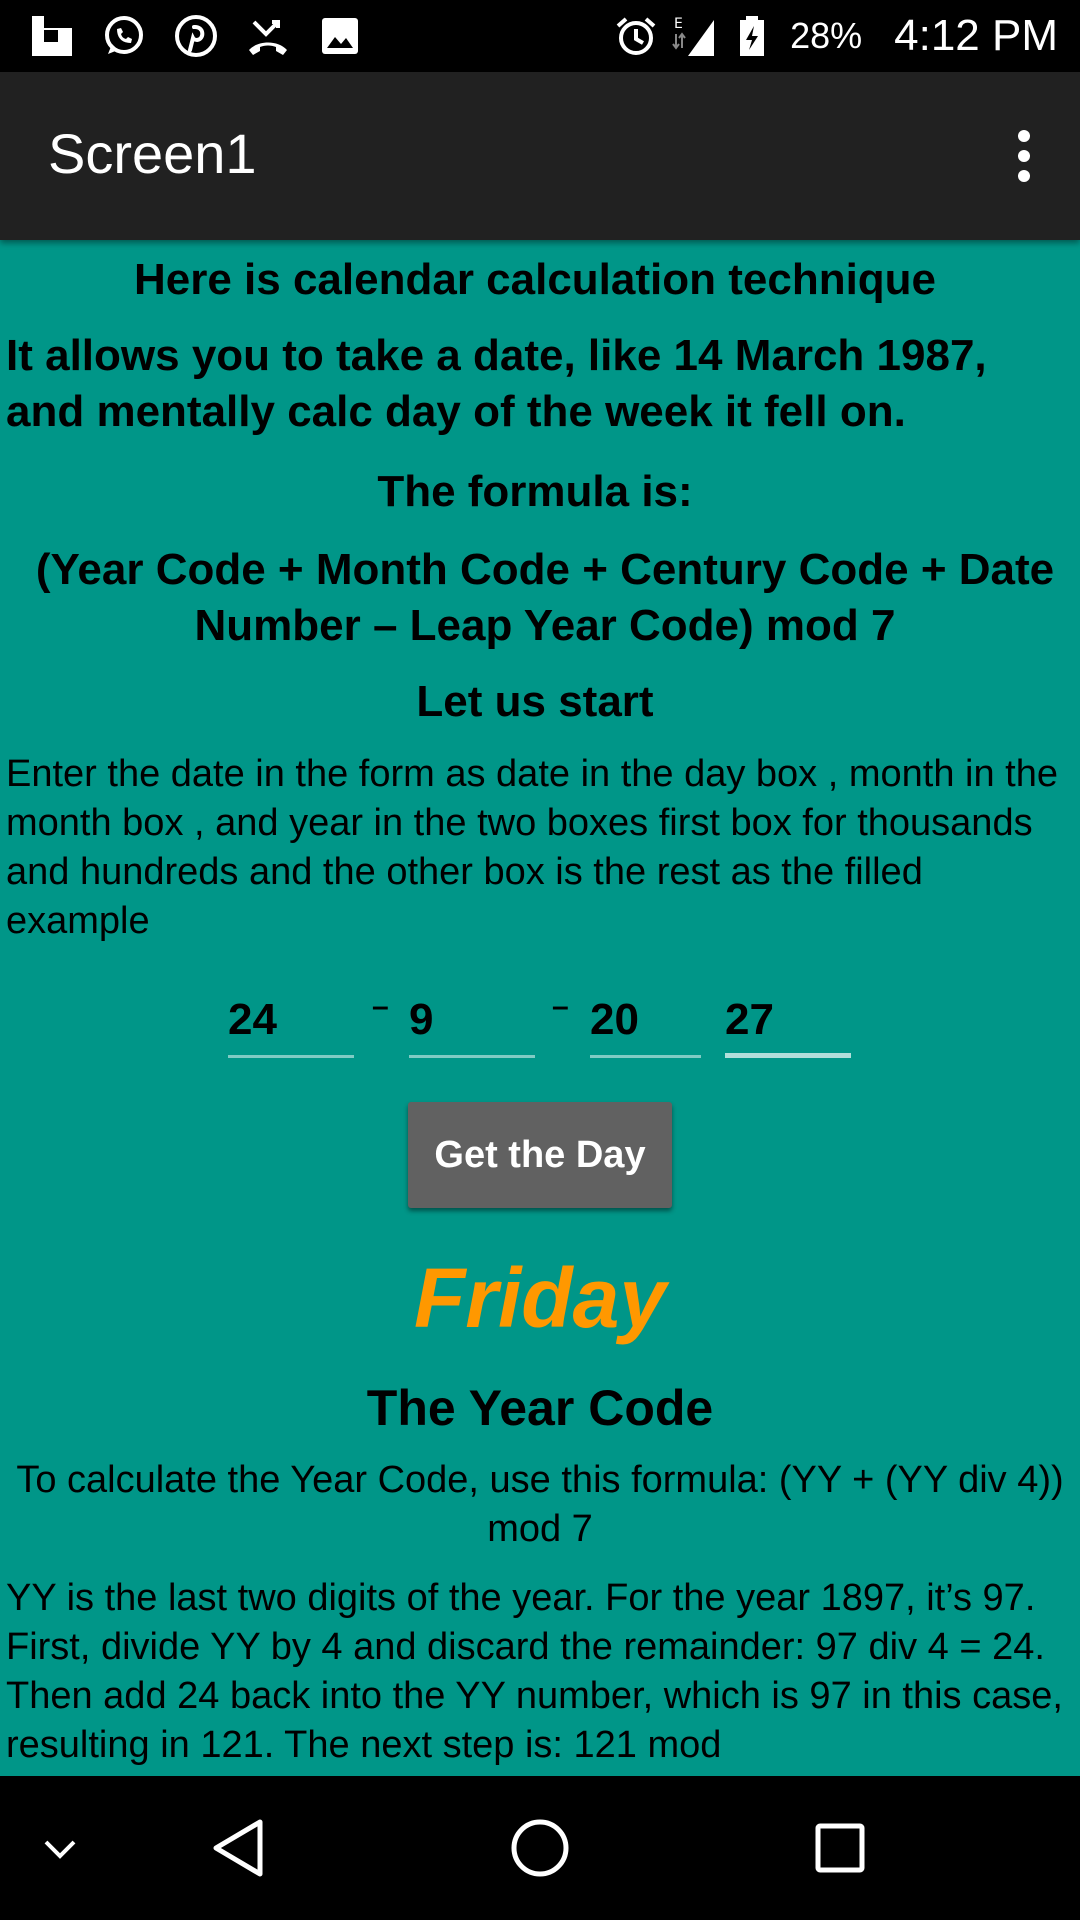 This screenshot has height=1920, width=1080. I want to click on image-icon, so click(340, 36).